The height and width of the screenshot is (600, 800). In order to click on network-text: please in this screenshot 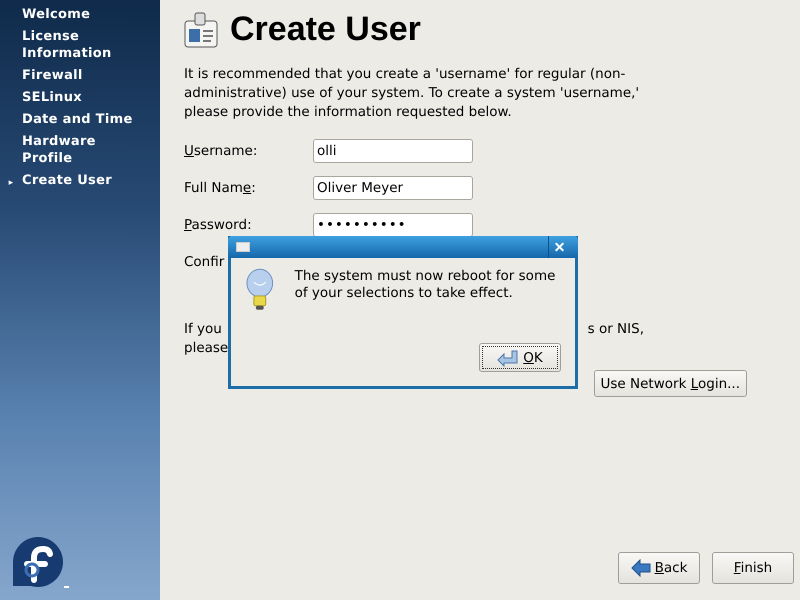, I will do `click(206, 348)`.